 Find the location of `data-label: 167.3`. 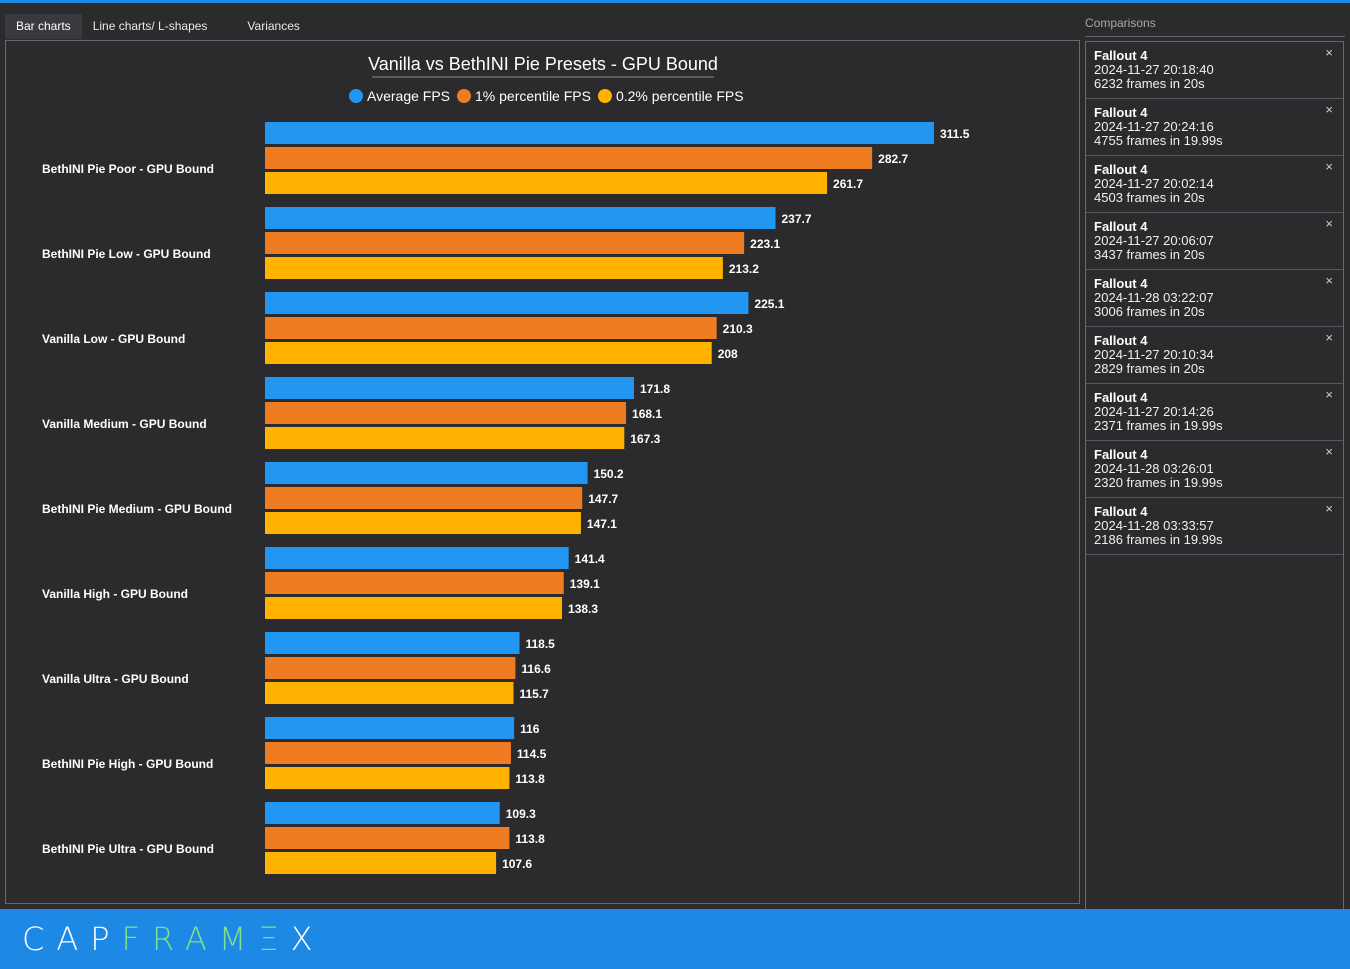

data-label: 167.3 is located at coordinates (645, 439).